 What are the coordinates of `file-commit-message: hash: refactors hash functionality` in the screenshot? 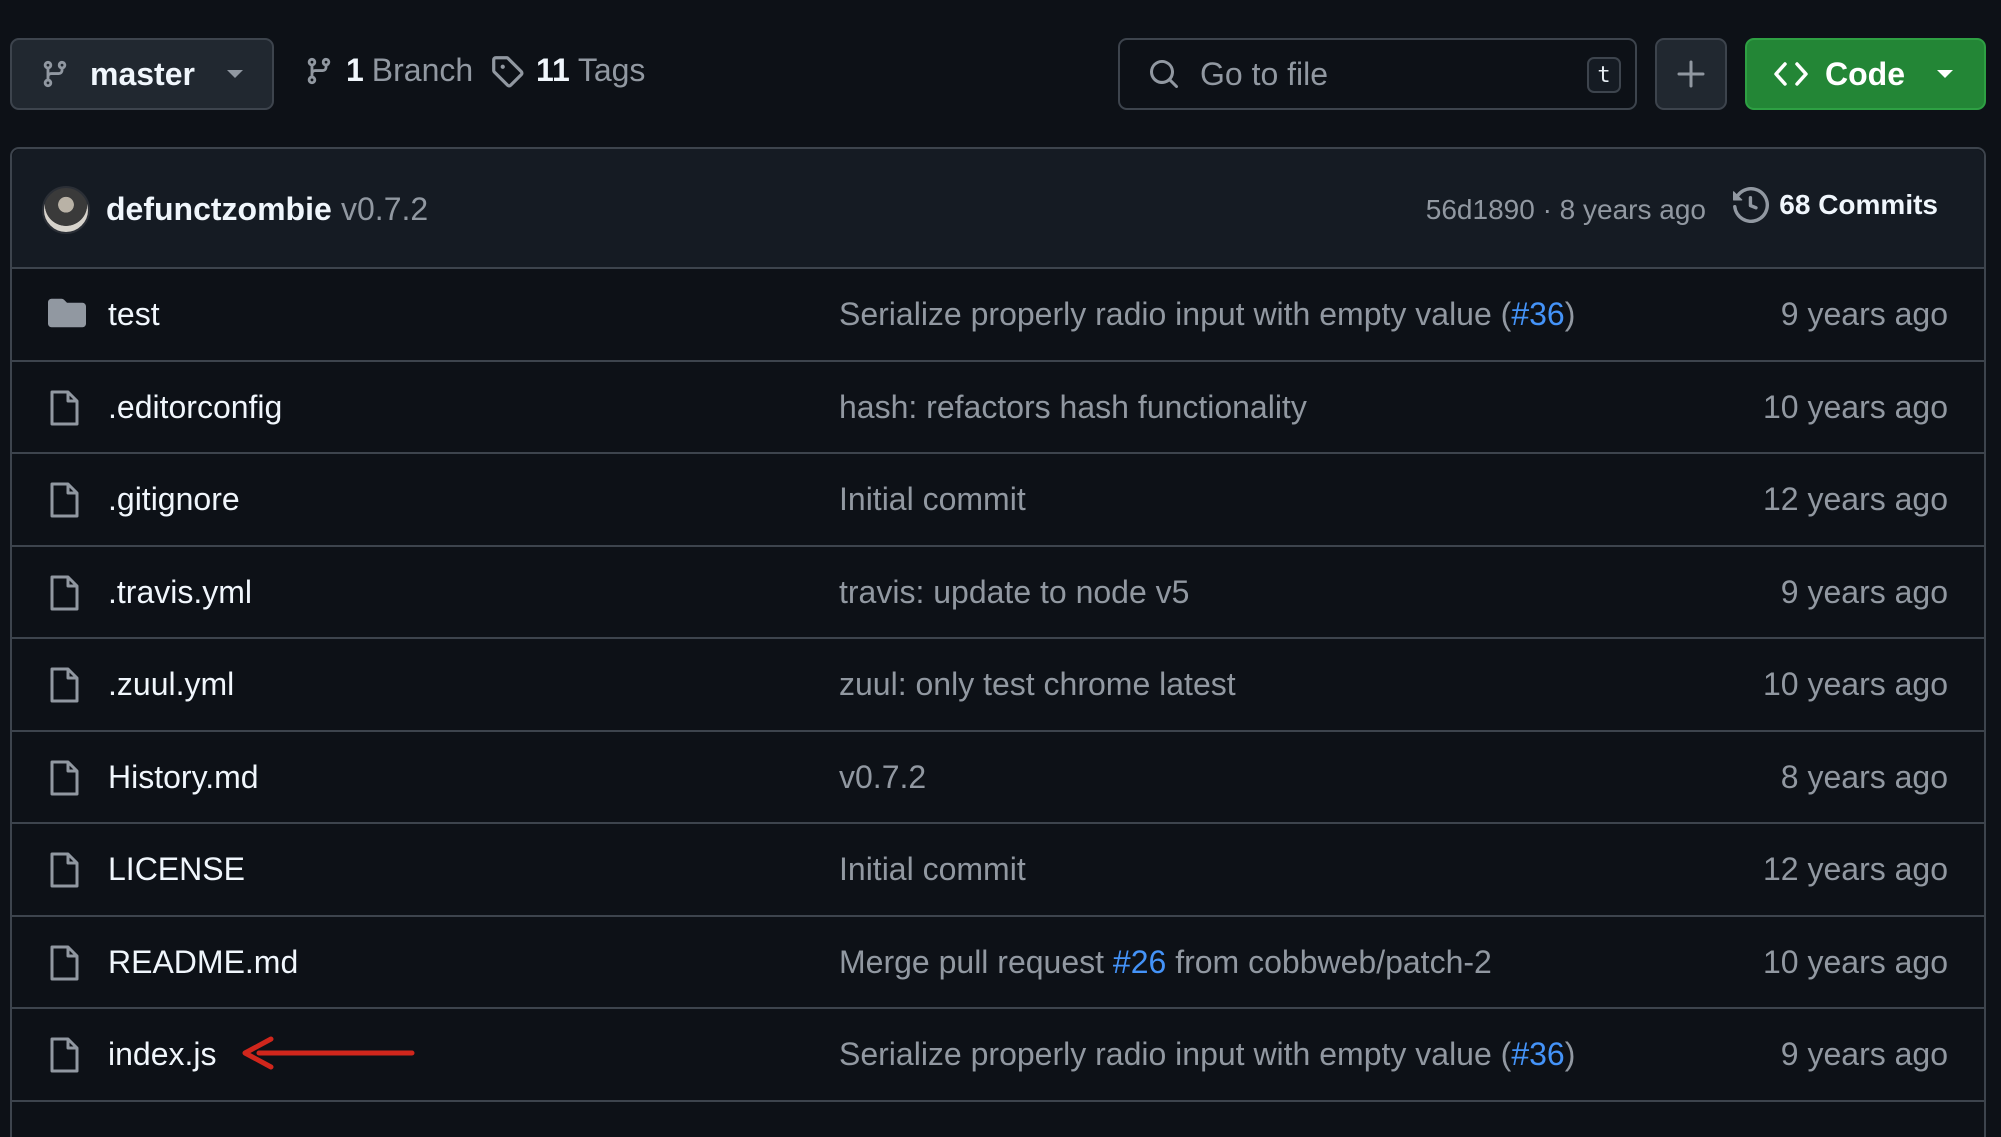 It's located at (1073, 407).